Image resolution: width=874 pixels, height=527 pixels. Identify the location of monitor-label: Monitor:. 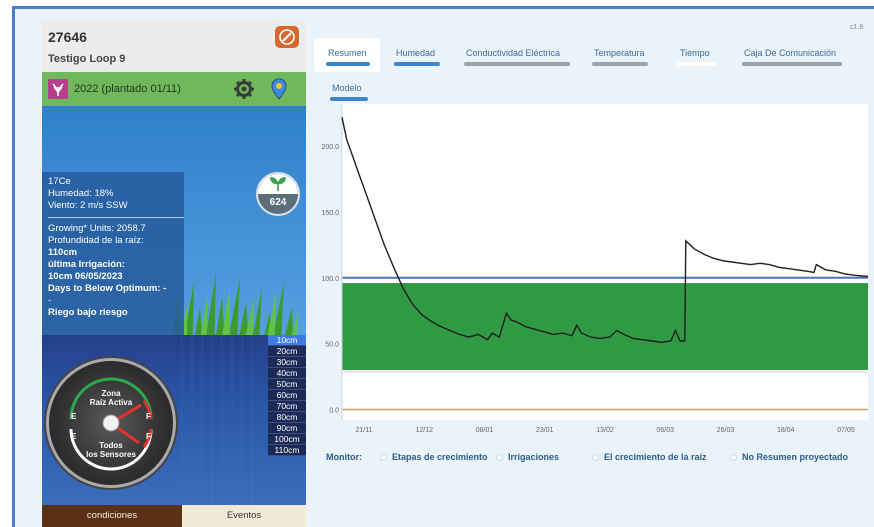
(344, 457).